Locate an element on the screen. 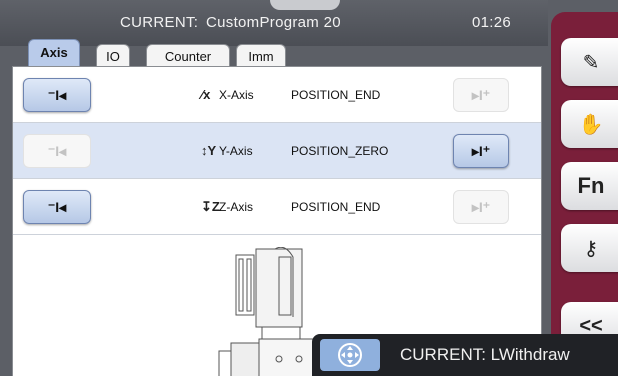 The height and width of the screenshot is (376, 618). key-button: ⚷ is located at coordinates (589, 248).